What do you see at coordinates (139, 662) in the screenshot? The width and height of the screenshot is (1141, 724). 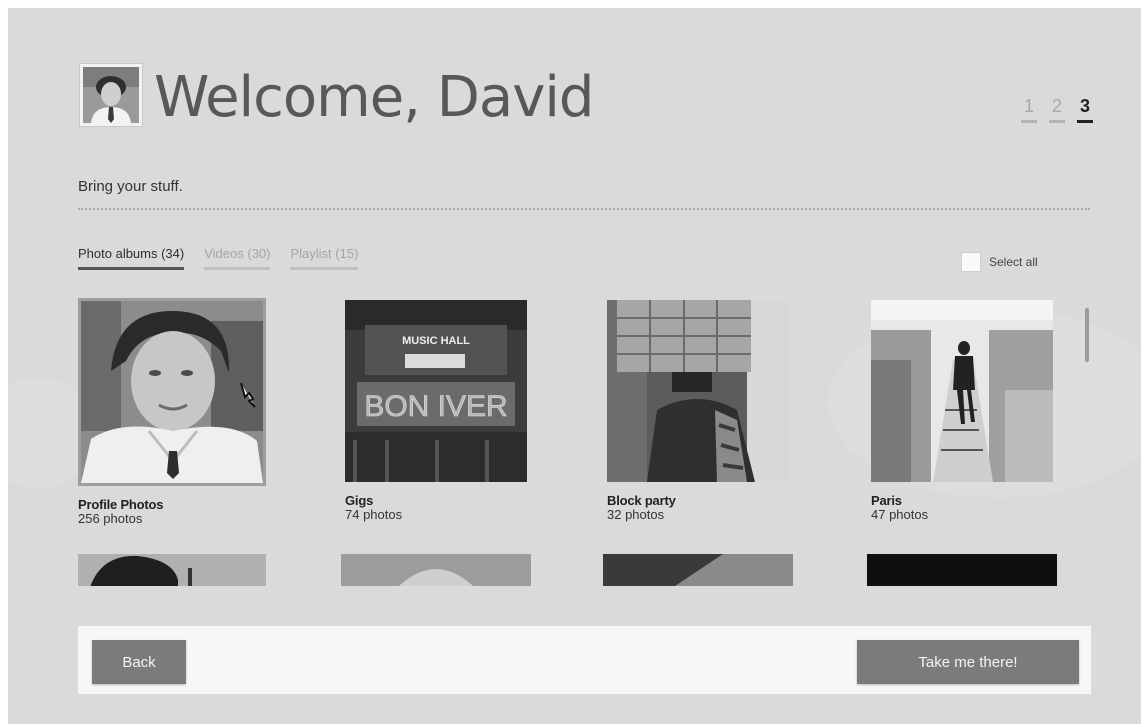 I see `back-button: Back` at bounding box center [139, 662].